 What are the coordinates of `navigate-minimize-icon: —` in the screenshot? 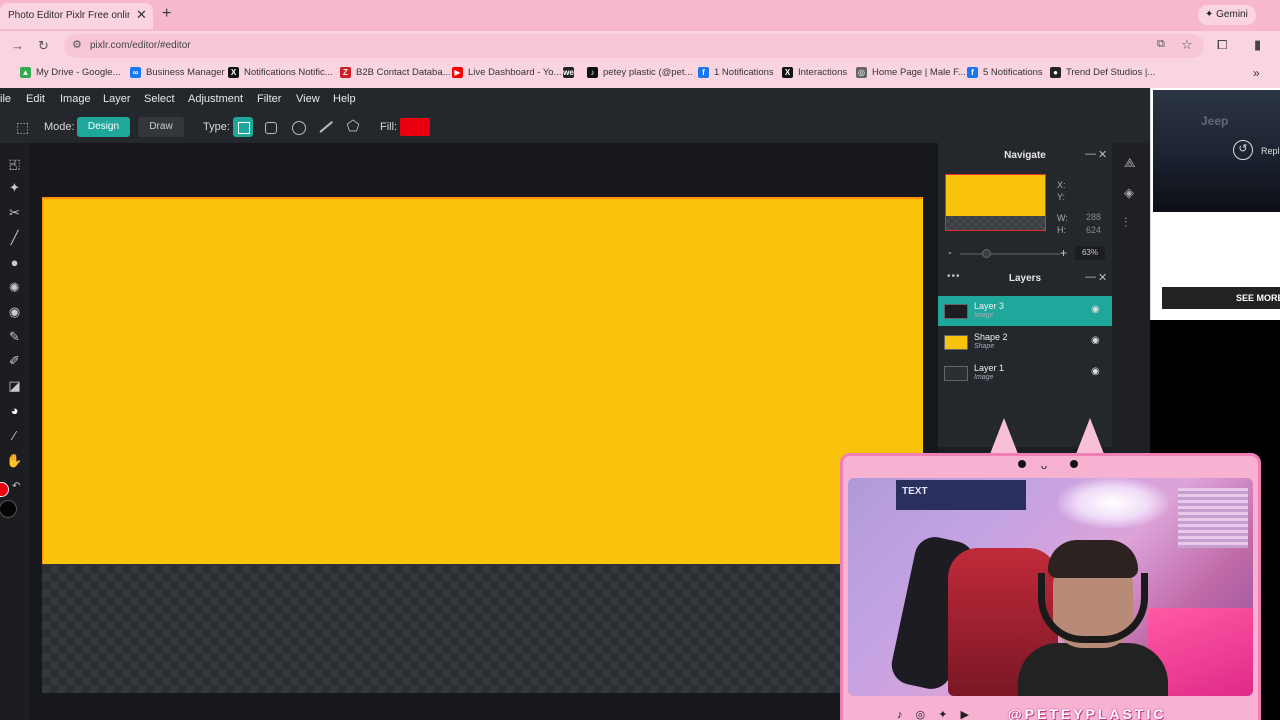 It's located at (1090, 154).